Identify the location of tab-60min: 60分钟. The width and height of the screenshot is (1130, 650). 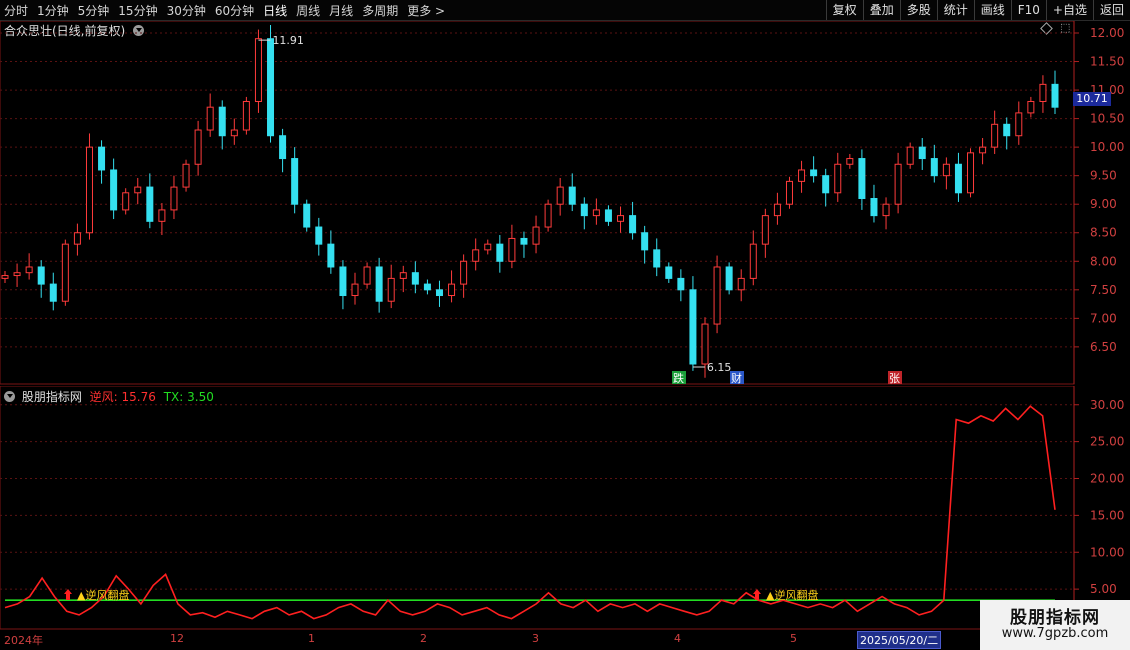
(234, 10).